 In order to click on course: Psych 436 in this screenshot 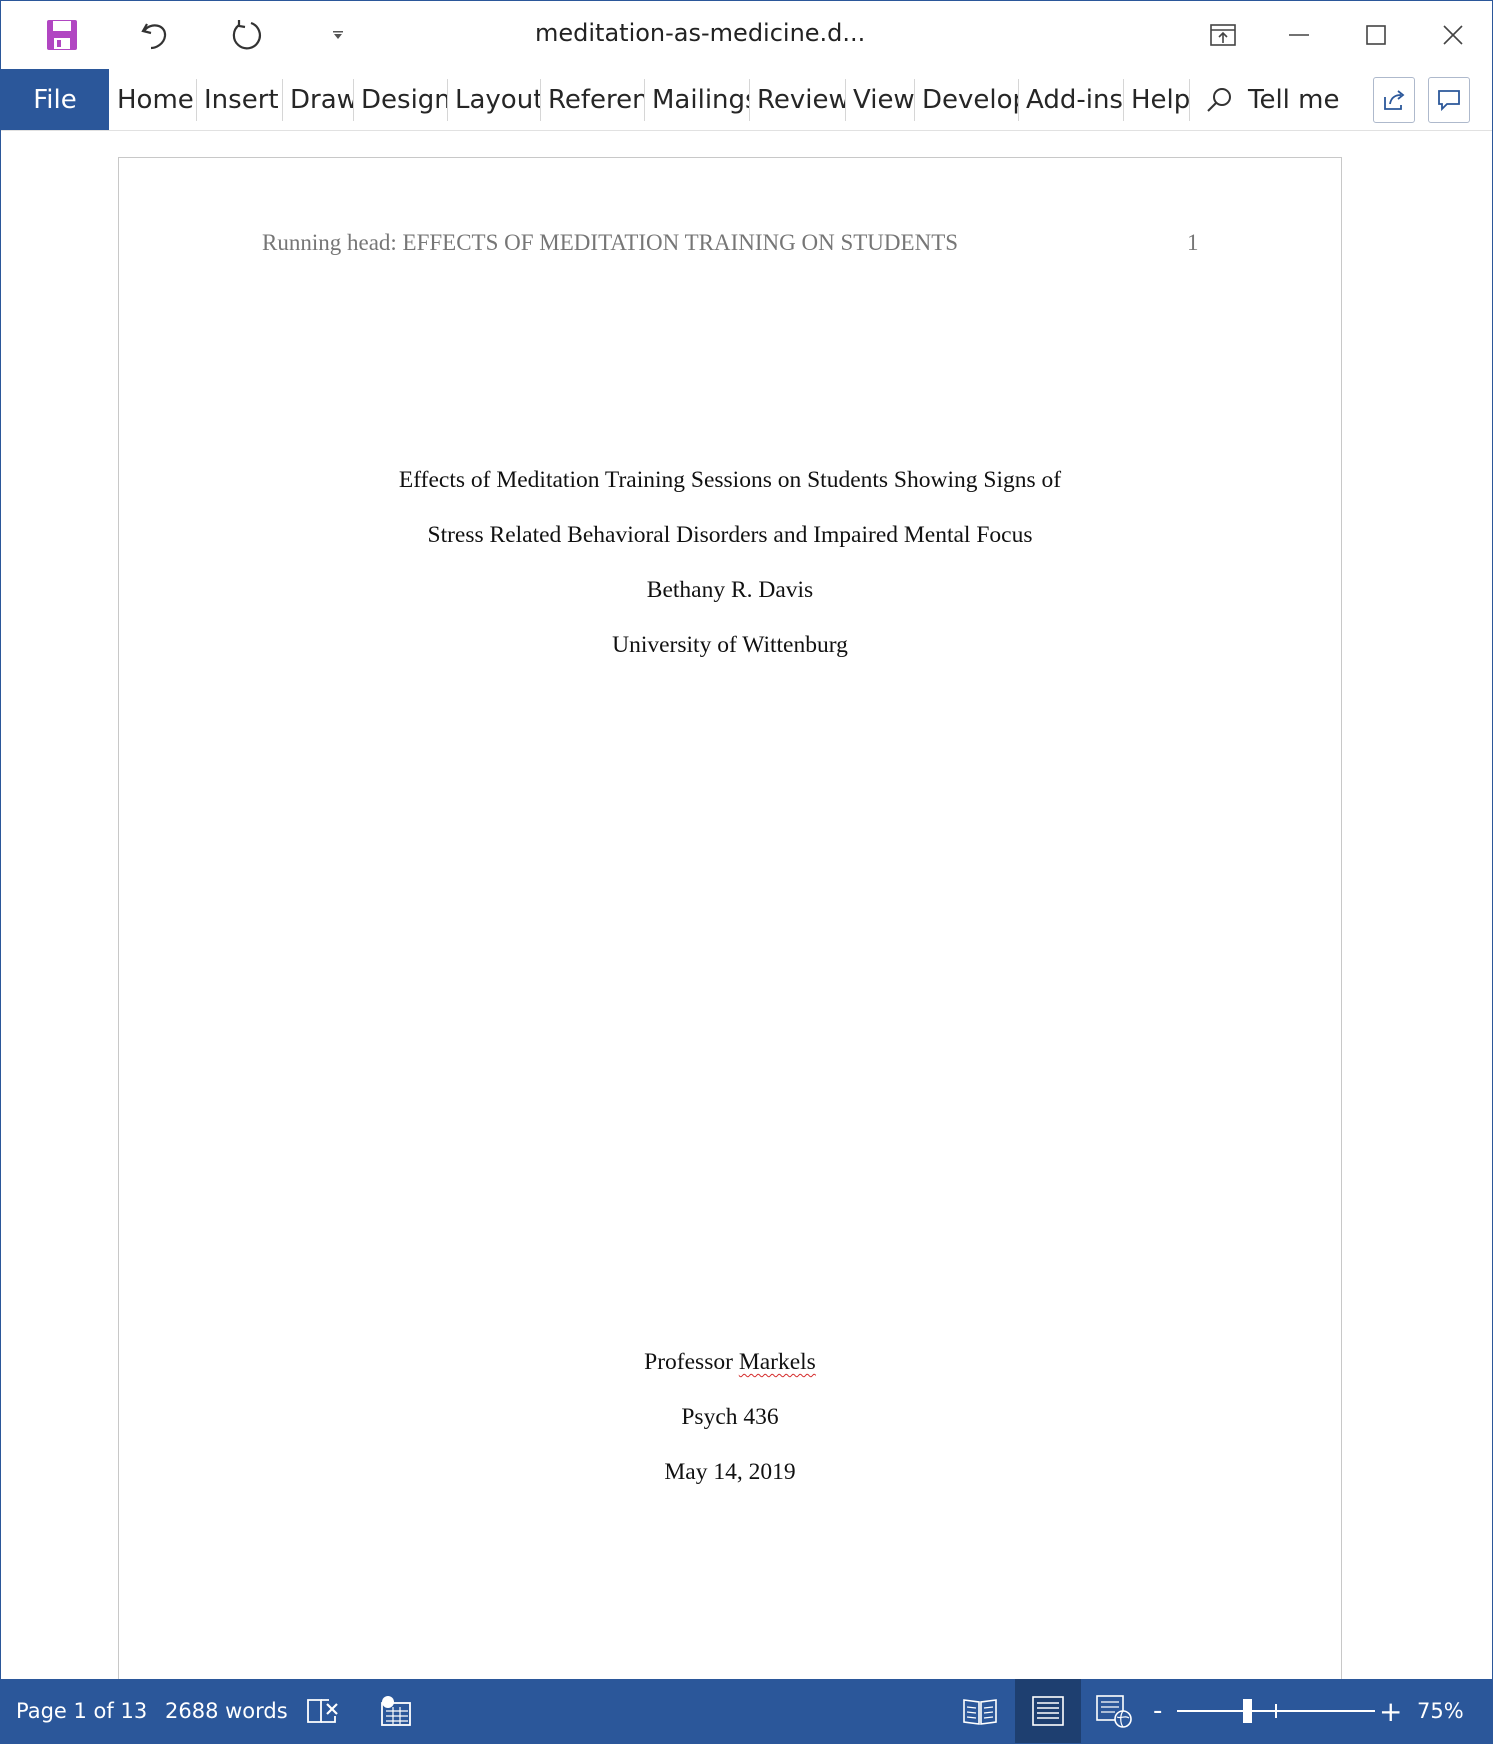, I will do `click(730, 1417)`.